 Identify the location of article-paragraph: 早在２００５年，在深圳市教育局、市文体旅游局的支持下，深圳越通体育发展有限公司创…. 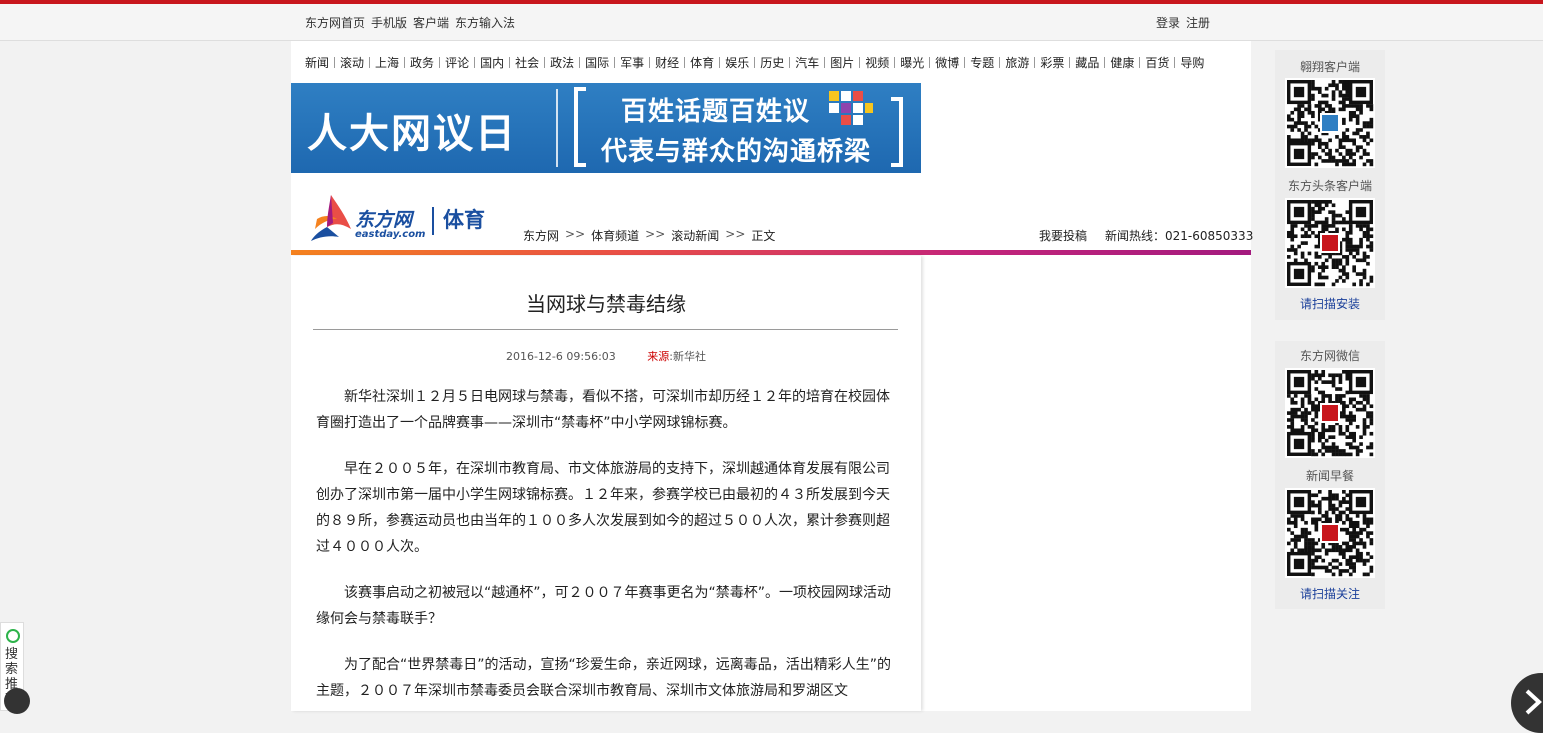
(603, 508).